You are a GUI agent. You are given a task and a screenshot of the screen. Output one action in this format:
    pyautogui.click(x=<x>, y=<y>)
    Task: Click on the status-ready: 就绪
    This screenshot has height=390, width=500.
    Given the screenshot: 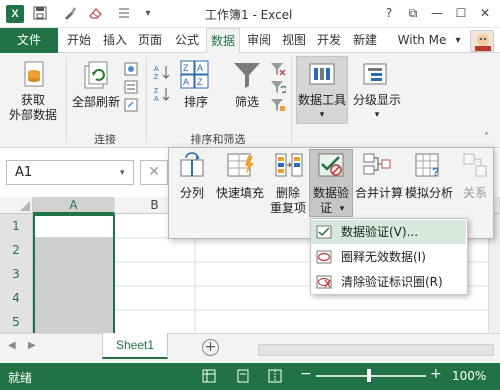 What is the action you would take?
    pyautogui.click(x=20, y=378)
    